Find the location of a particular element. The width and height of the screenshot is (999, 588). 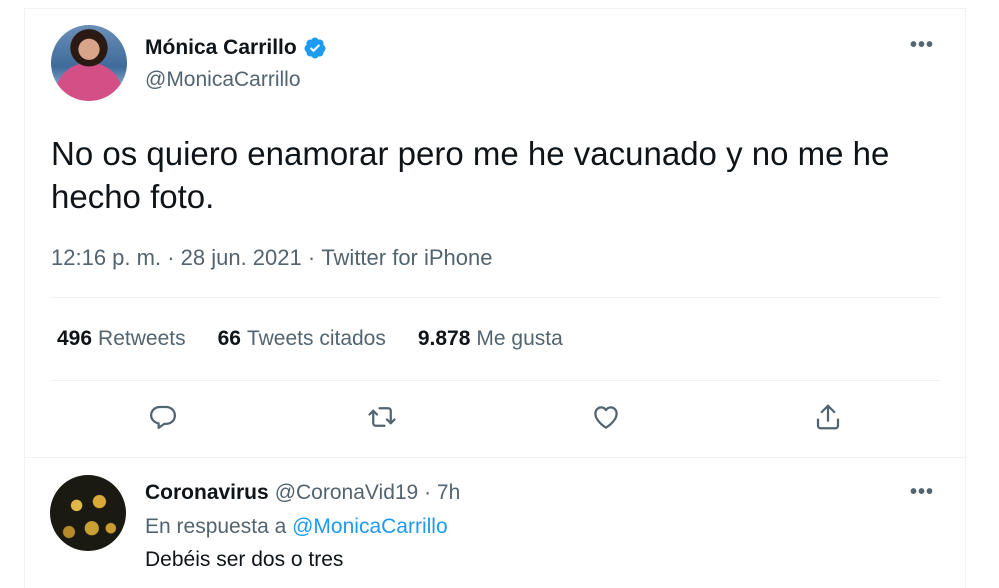

likes-label: Me gusta is located at coordinates (519, 338).